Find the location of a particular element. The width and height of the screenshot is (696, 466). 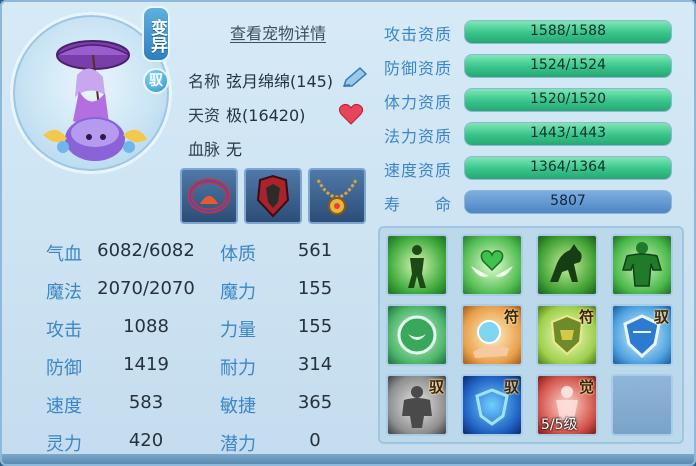

bottom-decor-strip is located at coordinates (348, 459).